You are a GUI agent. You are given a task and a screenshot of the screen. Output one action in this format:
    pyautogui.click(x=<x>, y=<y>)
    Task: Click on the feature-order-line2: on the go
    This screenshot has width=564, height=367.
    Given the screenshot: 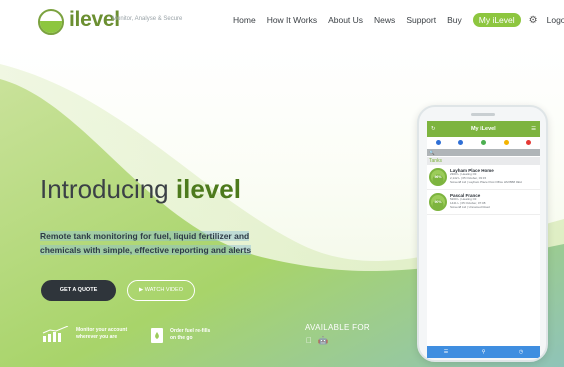 What is the action you would take?
    pyautogui.click(x=181, y=338)
    